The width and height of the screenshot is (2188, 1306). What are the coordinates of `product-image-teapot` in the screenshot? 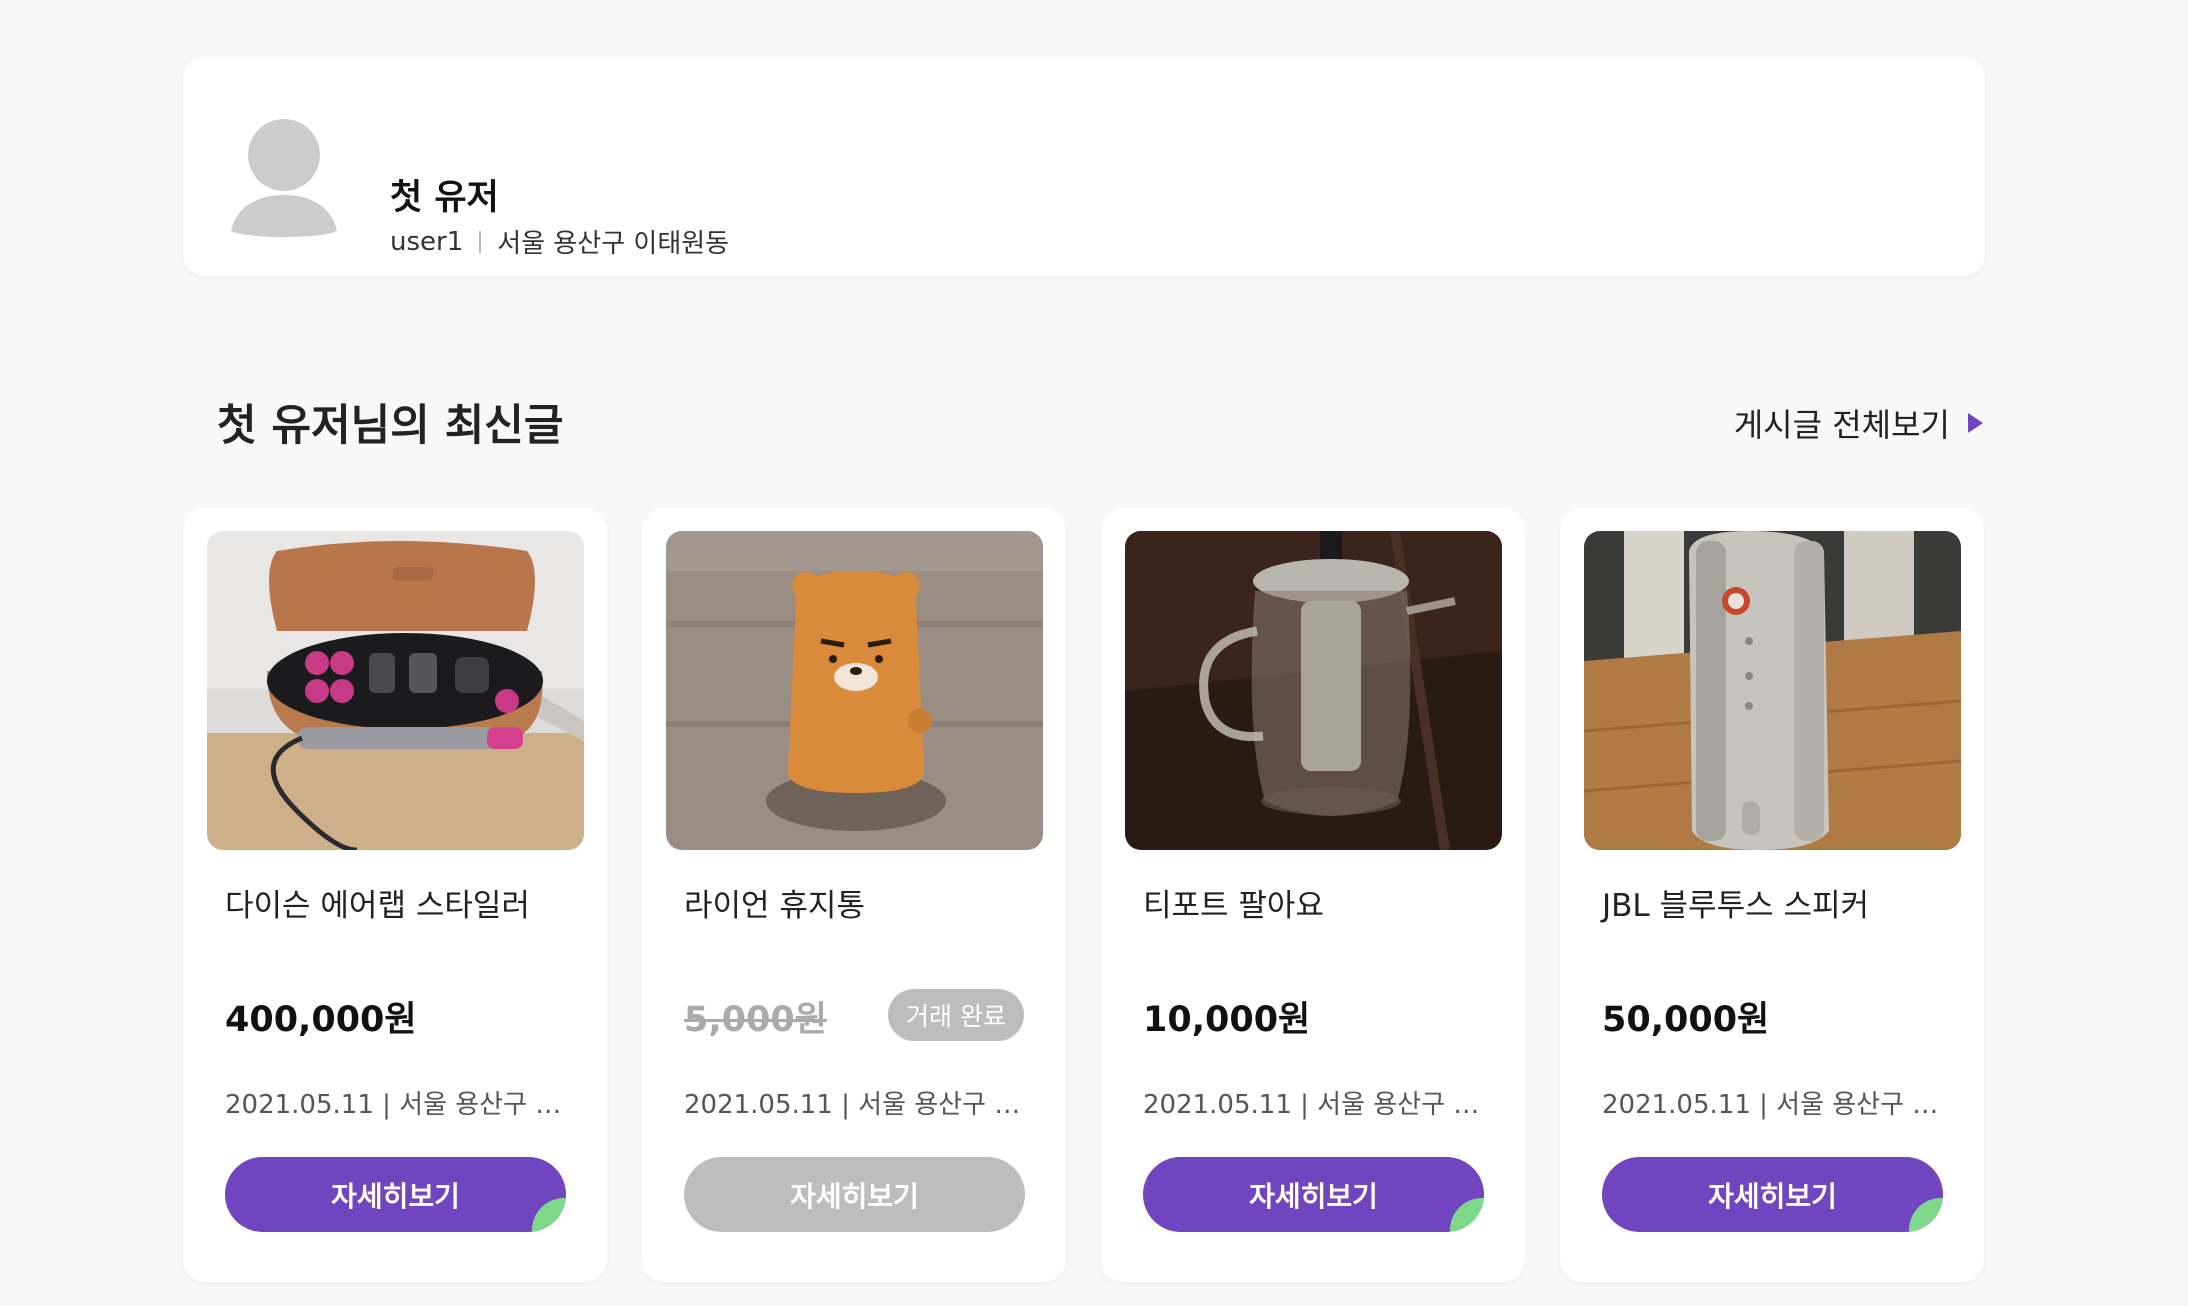 It's located at (1313, 690).